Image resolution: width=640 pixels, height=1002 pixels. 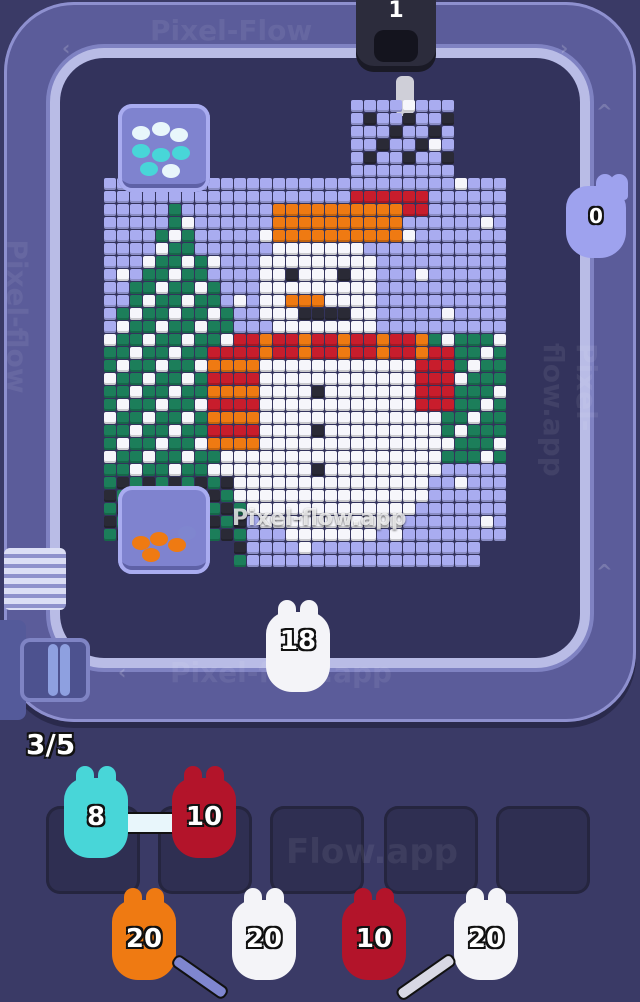 What do you see at coordinates (55, 670) in the screenshot?
I see `launcher` at bounding box center [55, 670].